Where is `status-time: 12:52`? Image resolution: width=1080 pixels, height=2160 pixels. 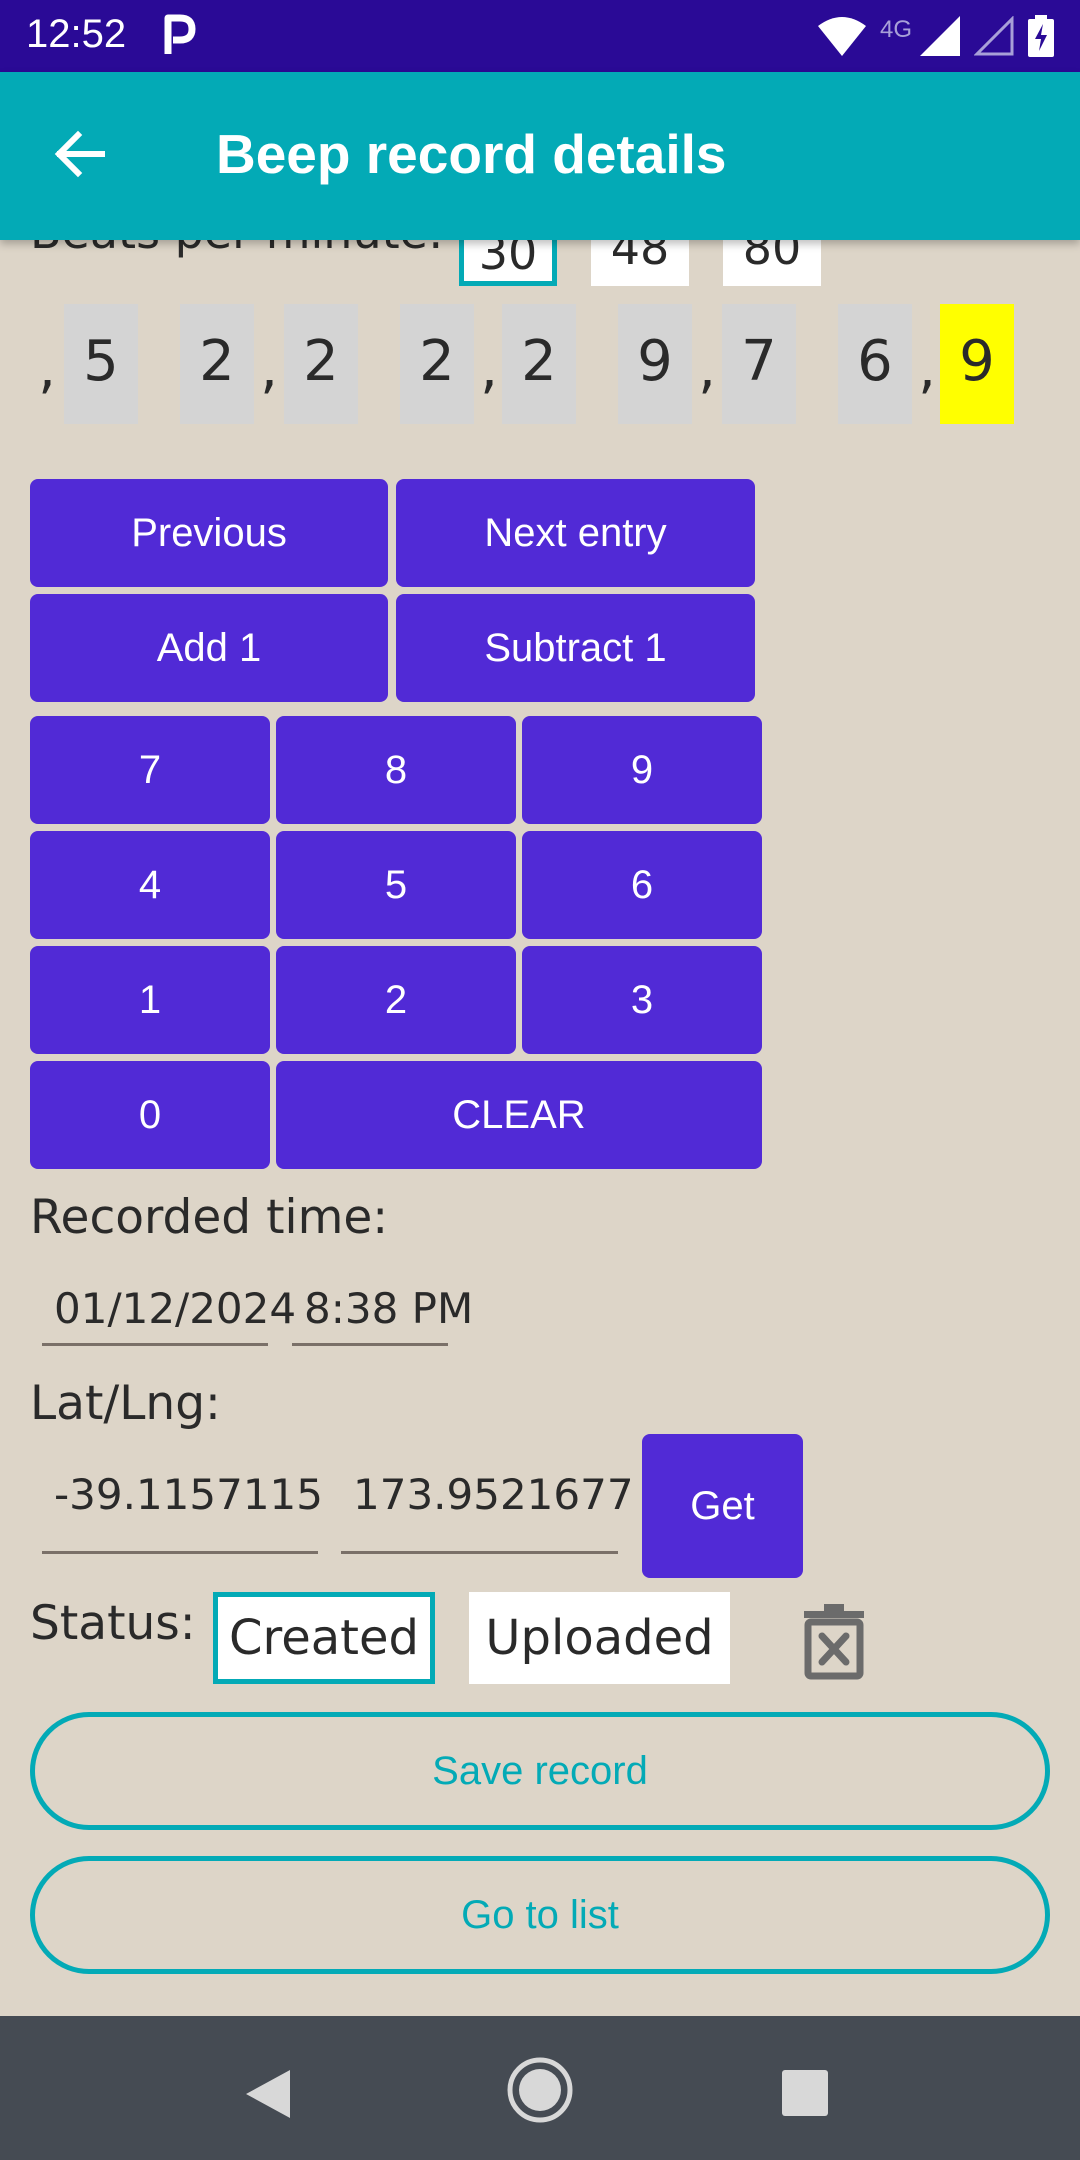 status-time: 12:52 is located at coordinates (76, 34).